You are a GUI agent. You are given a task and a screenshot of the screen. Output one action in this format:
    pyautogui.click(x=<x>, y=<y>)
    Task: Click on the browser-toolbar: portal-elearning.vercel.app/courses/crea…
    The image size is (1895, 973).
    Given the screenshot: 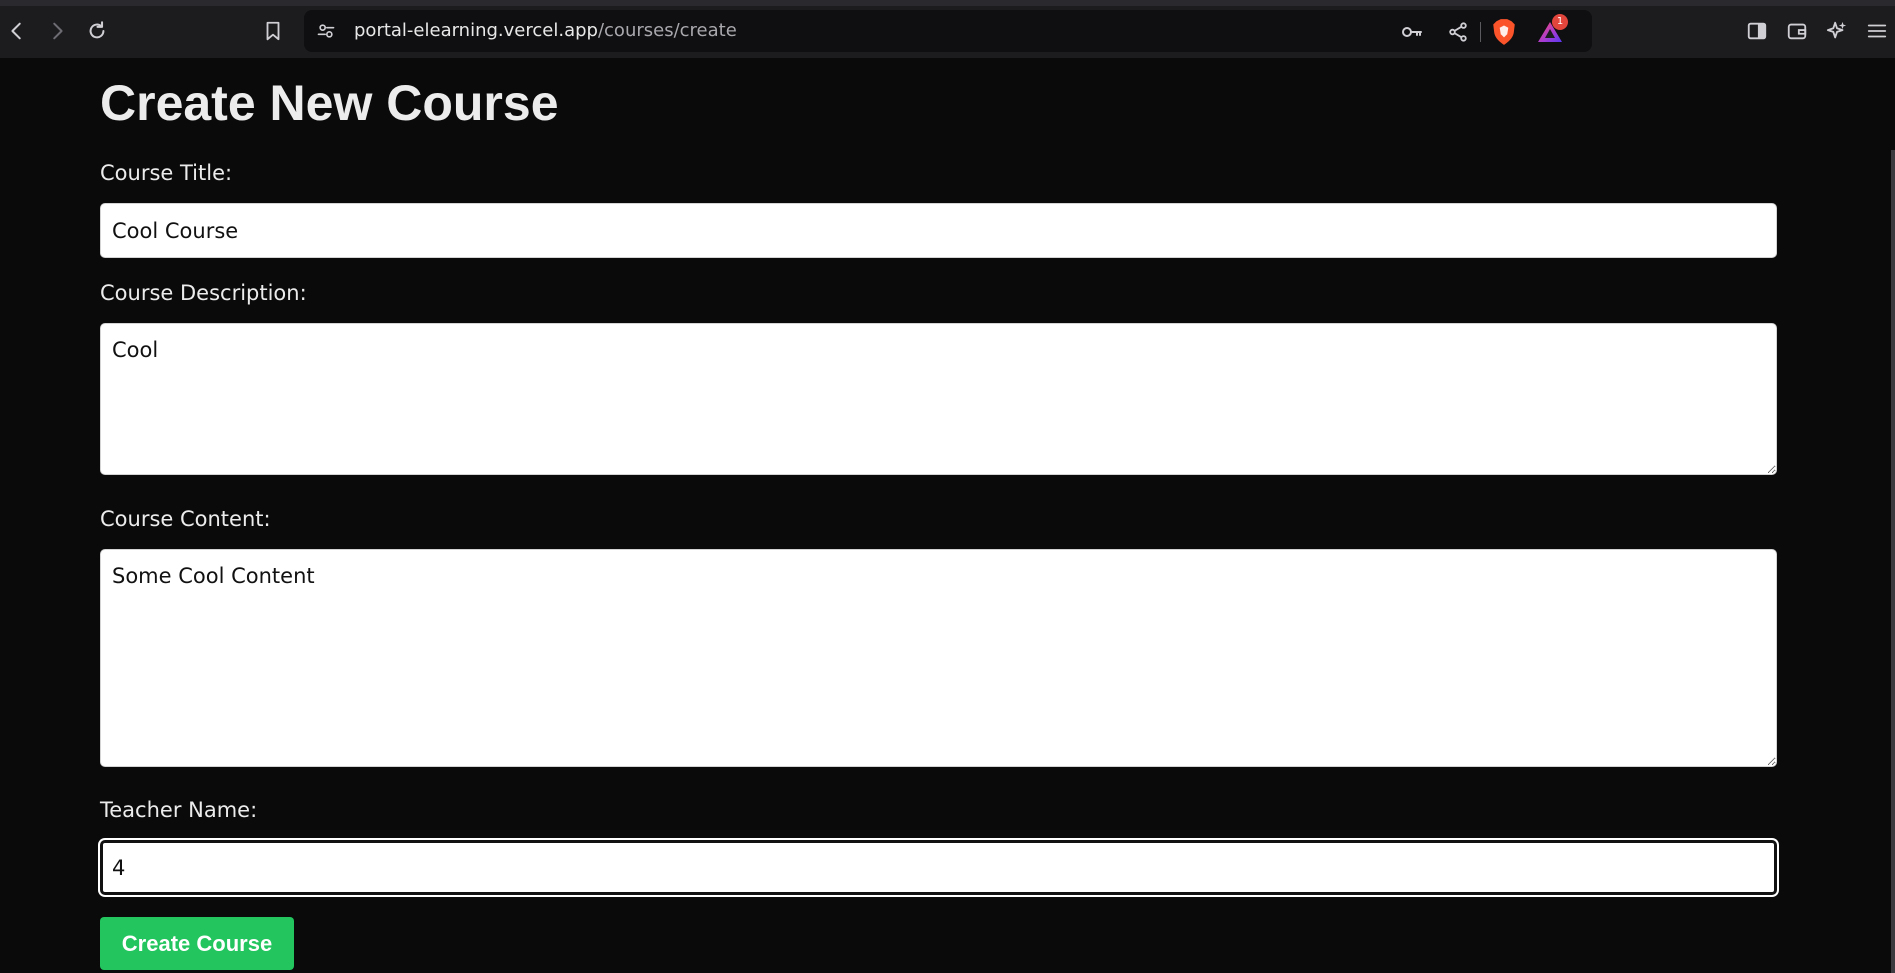 What is the action you would take?
    pyautogui.click(x=947, y=29)
    